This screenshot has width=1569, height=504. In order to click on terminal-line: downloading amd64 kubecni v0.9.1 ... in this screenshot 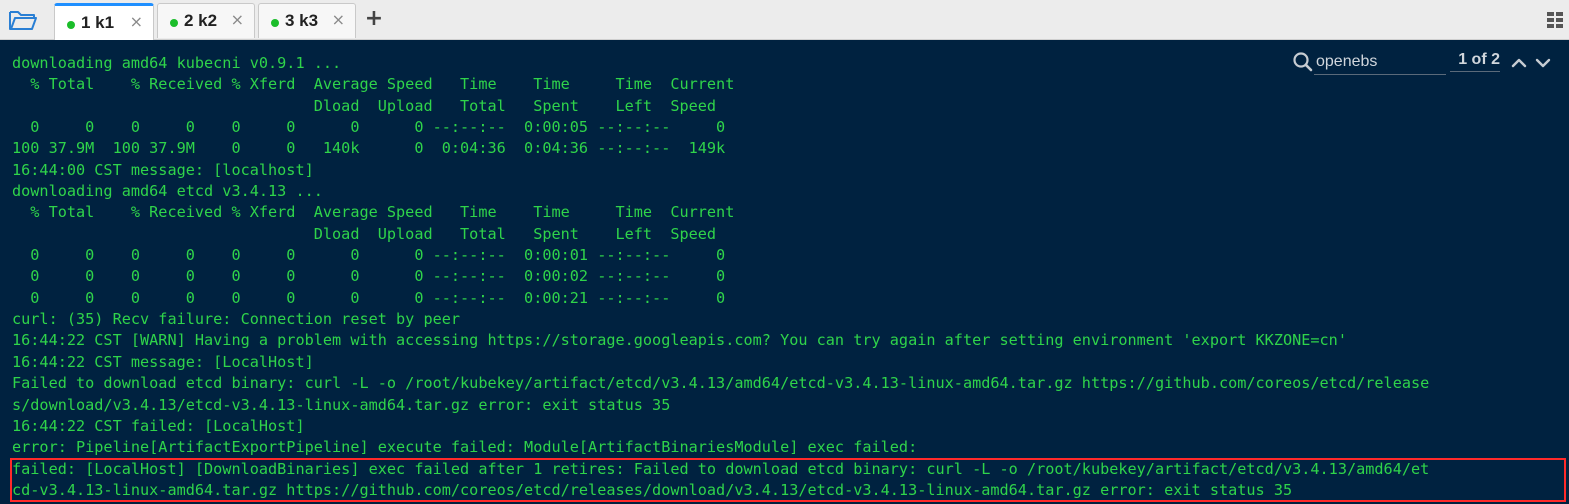, I will do `click(177, 63)`.